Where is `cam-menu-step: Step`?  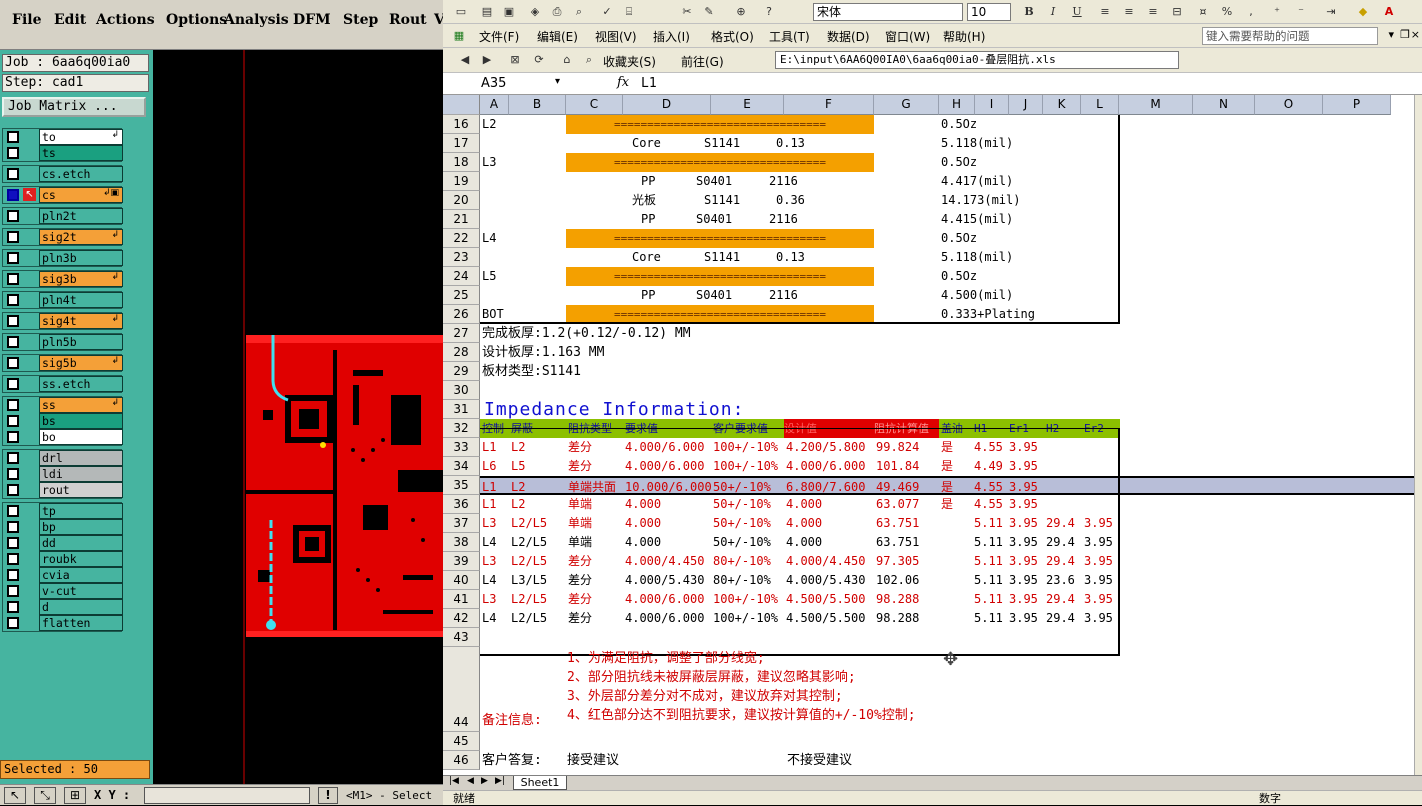
cam-menu-step: Step is located at coordinates (360, 20).